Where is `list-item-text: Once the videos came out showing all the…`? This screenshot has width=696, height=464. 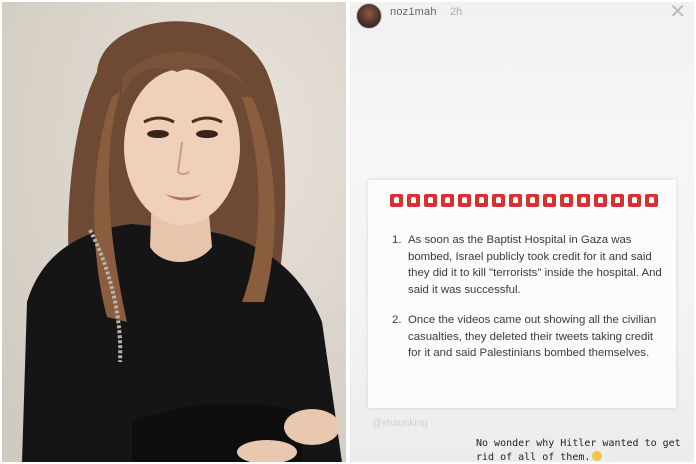 list-item-text: Once the videos came out showing all the… is located at coordinates (532, 336).